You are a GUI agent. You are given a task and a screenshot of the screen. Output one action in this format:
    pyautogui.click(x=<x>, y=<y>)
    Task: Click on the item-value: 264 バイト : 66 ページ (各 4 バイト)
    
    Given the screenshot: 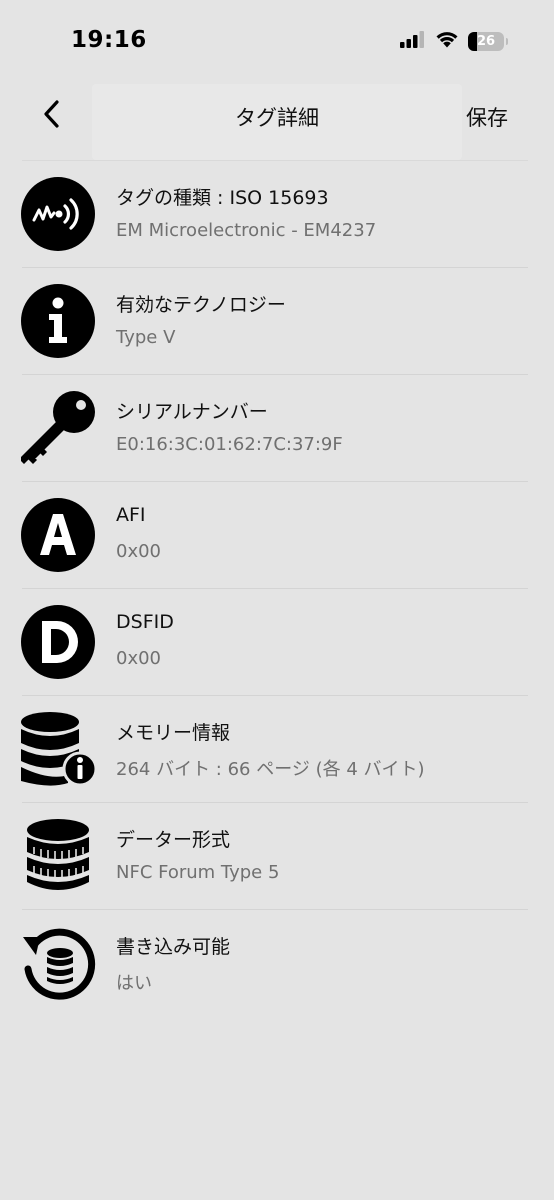 What is the action you would take?
    pyautogui.click(x=270, y=769)
    